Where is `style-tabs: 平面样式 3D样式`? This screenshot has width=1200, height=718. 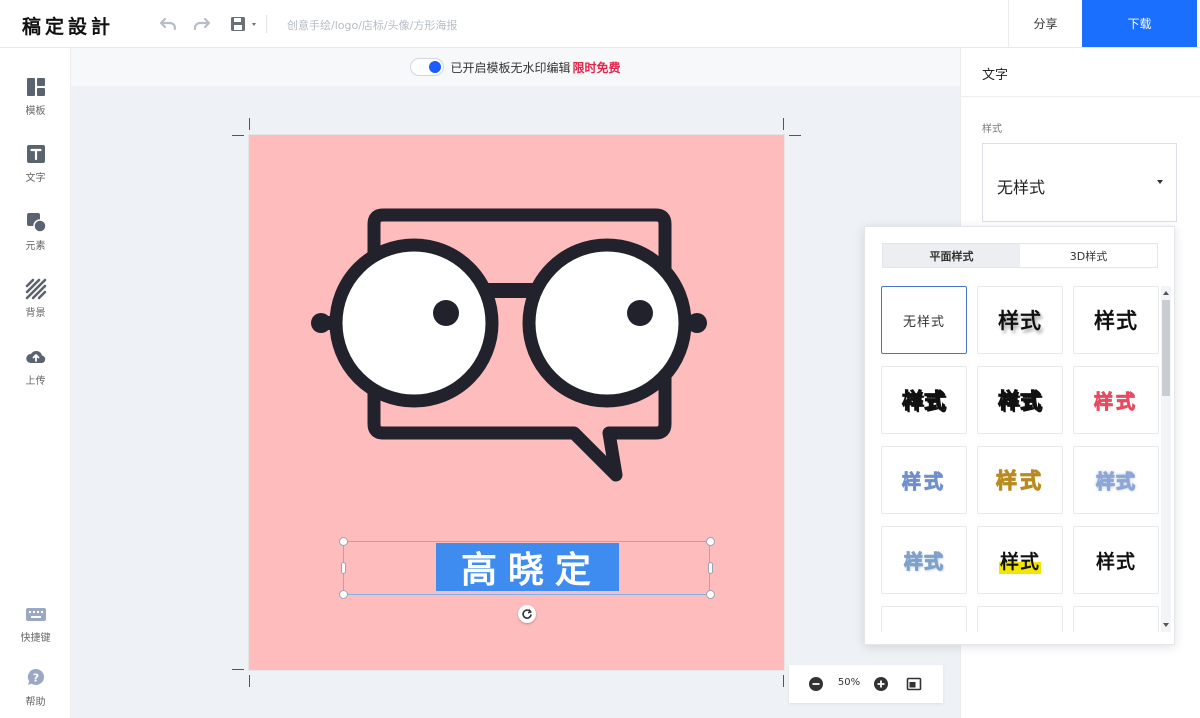 style-tabs: 平面样式 3D样式 is located at coordinates (1020, 255).